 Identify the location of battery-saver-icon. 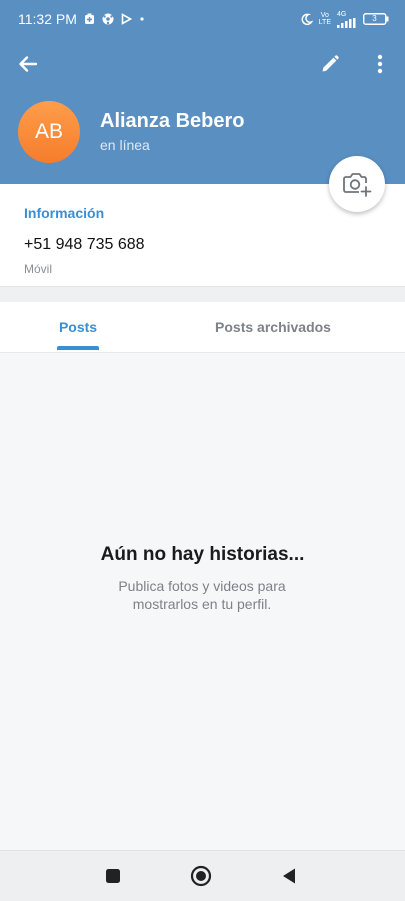
(89, 19).